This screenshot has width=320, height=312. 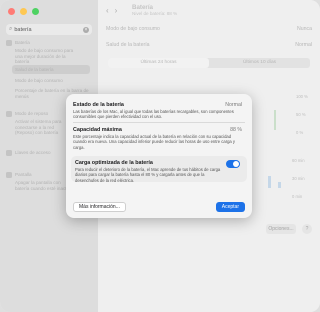 I want to click on health-value: Normal, so click(x=233, y=105).